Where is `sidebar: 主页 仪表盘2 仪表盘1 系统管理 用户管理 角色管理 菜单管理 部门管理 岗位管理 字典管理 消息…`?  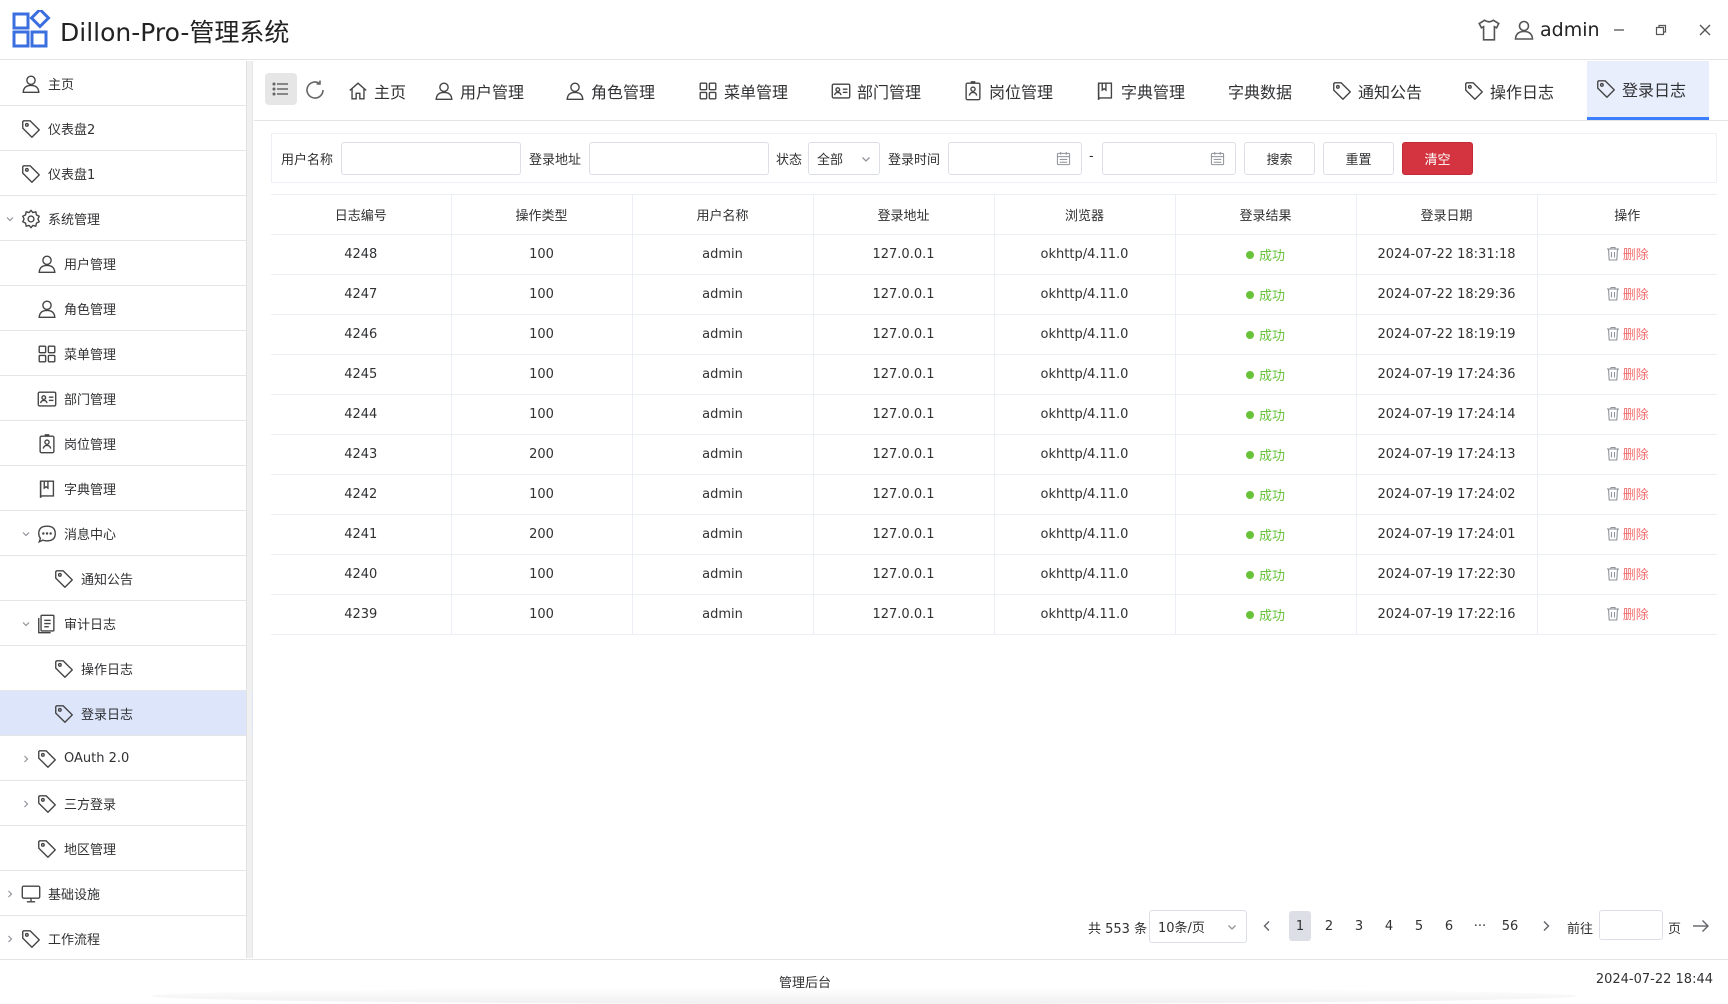 sidebar: 主页 仪表盘2 仪表盘1 系统管理 用户管理 角色管理 菜单管理 部门管理 岗位管理 字典管理 消息… is located at coordinates (126, 511).